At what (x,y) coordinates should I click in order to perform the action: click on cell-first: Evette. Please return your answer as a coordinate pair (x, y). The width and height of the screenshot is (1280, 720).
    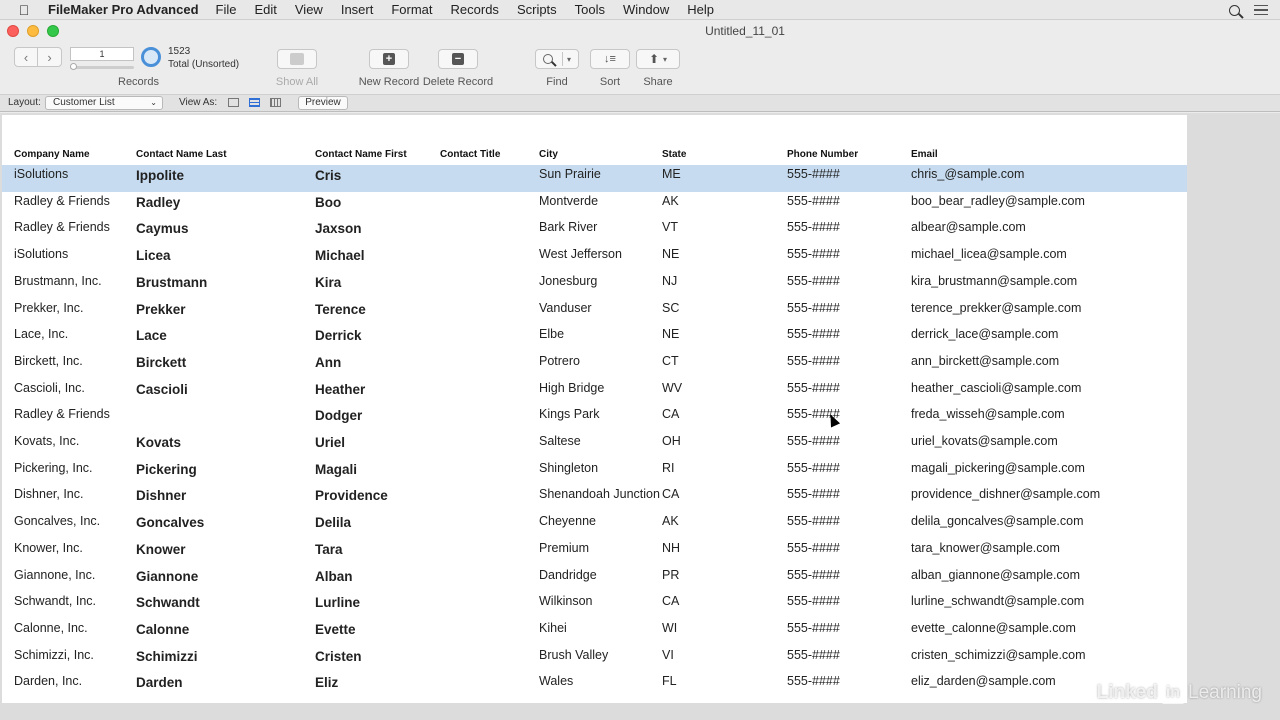
    Looking at the image, I should click on (335, 629).